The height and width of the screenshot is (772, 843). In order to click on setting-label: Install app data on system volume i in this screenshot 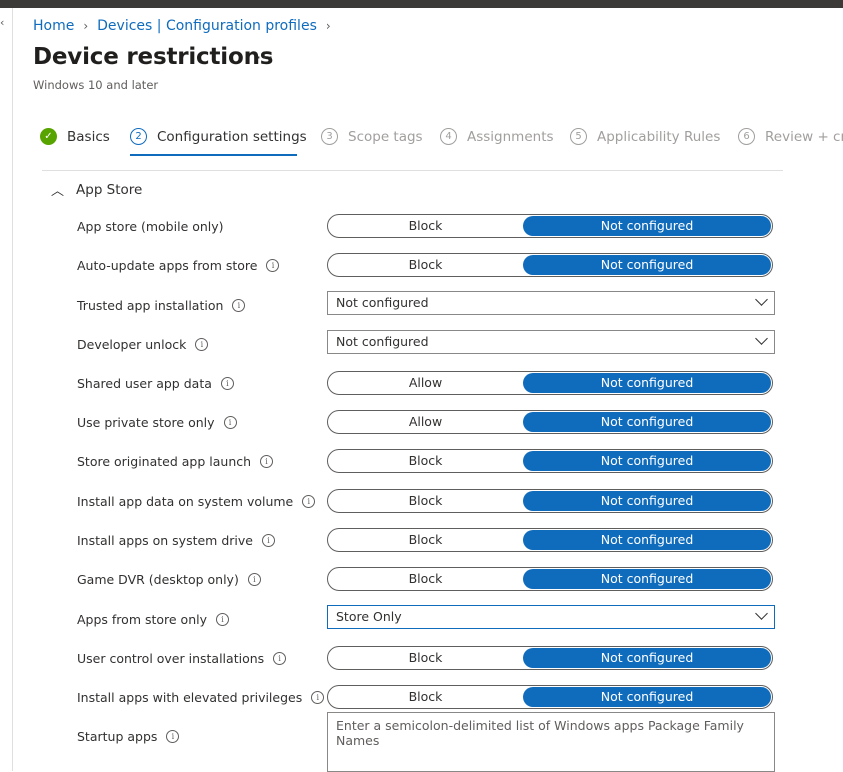, I will do `click(196, 501)`.